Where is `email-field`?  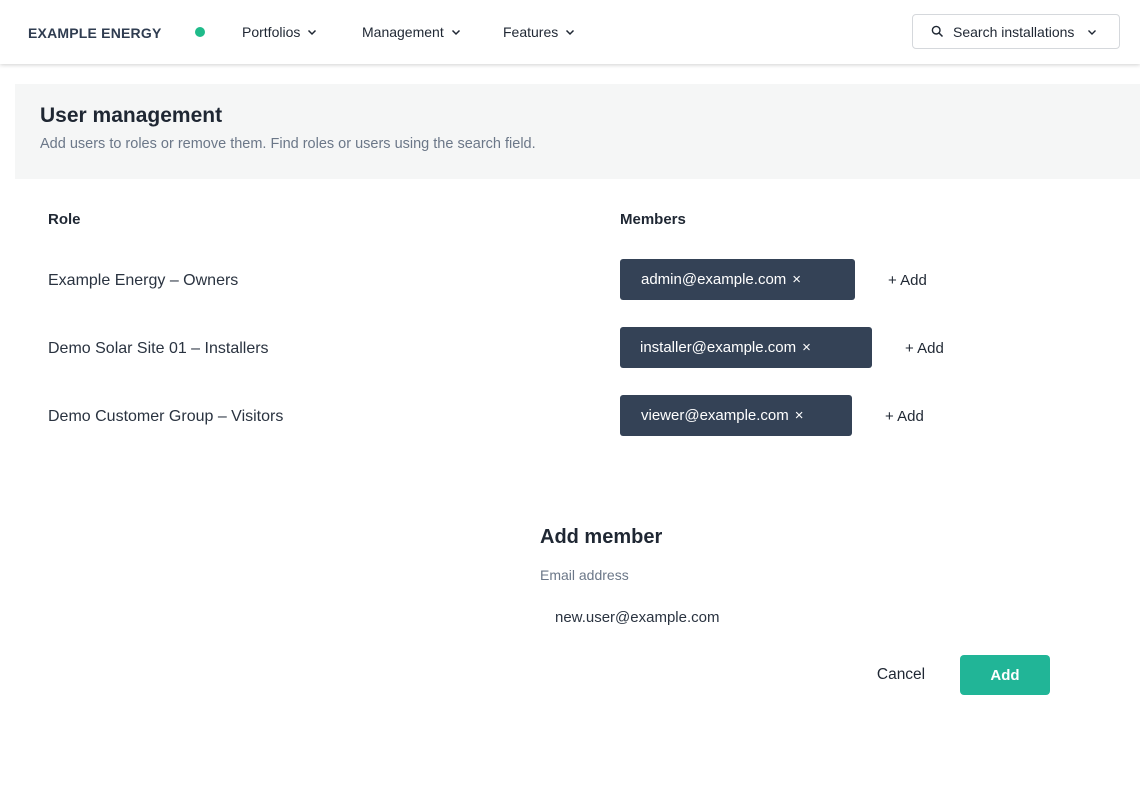
email-field is located at coordinates (795, 617).